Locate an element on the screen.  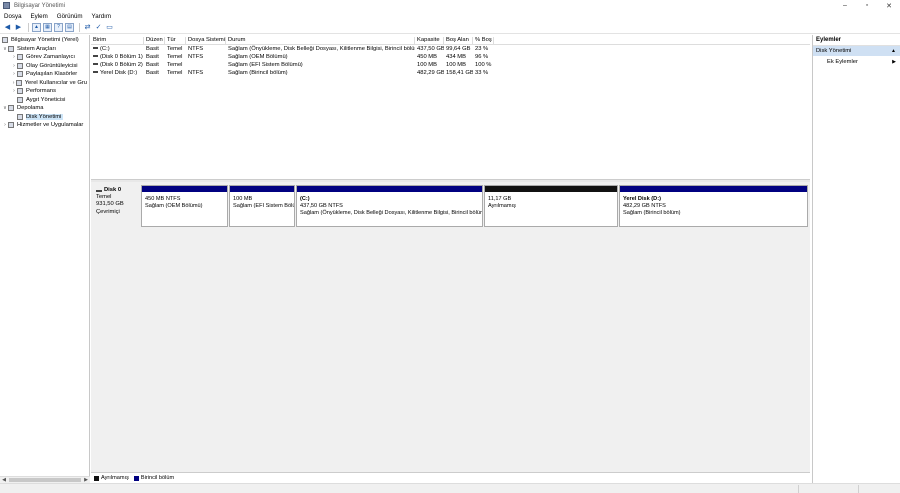
partition-legend: Ayrılmamış Birincil bölüm is located at coordinates (450, 477).